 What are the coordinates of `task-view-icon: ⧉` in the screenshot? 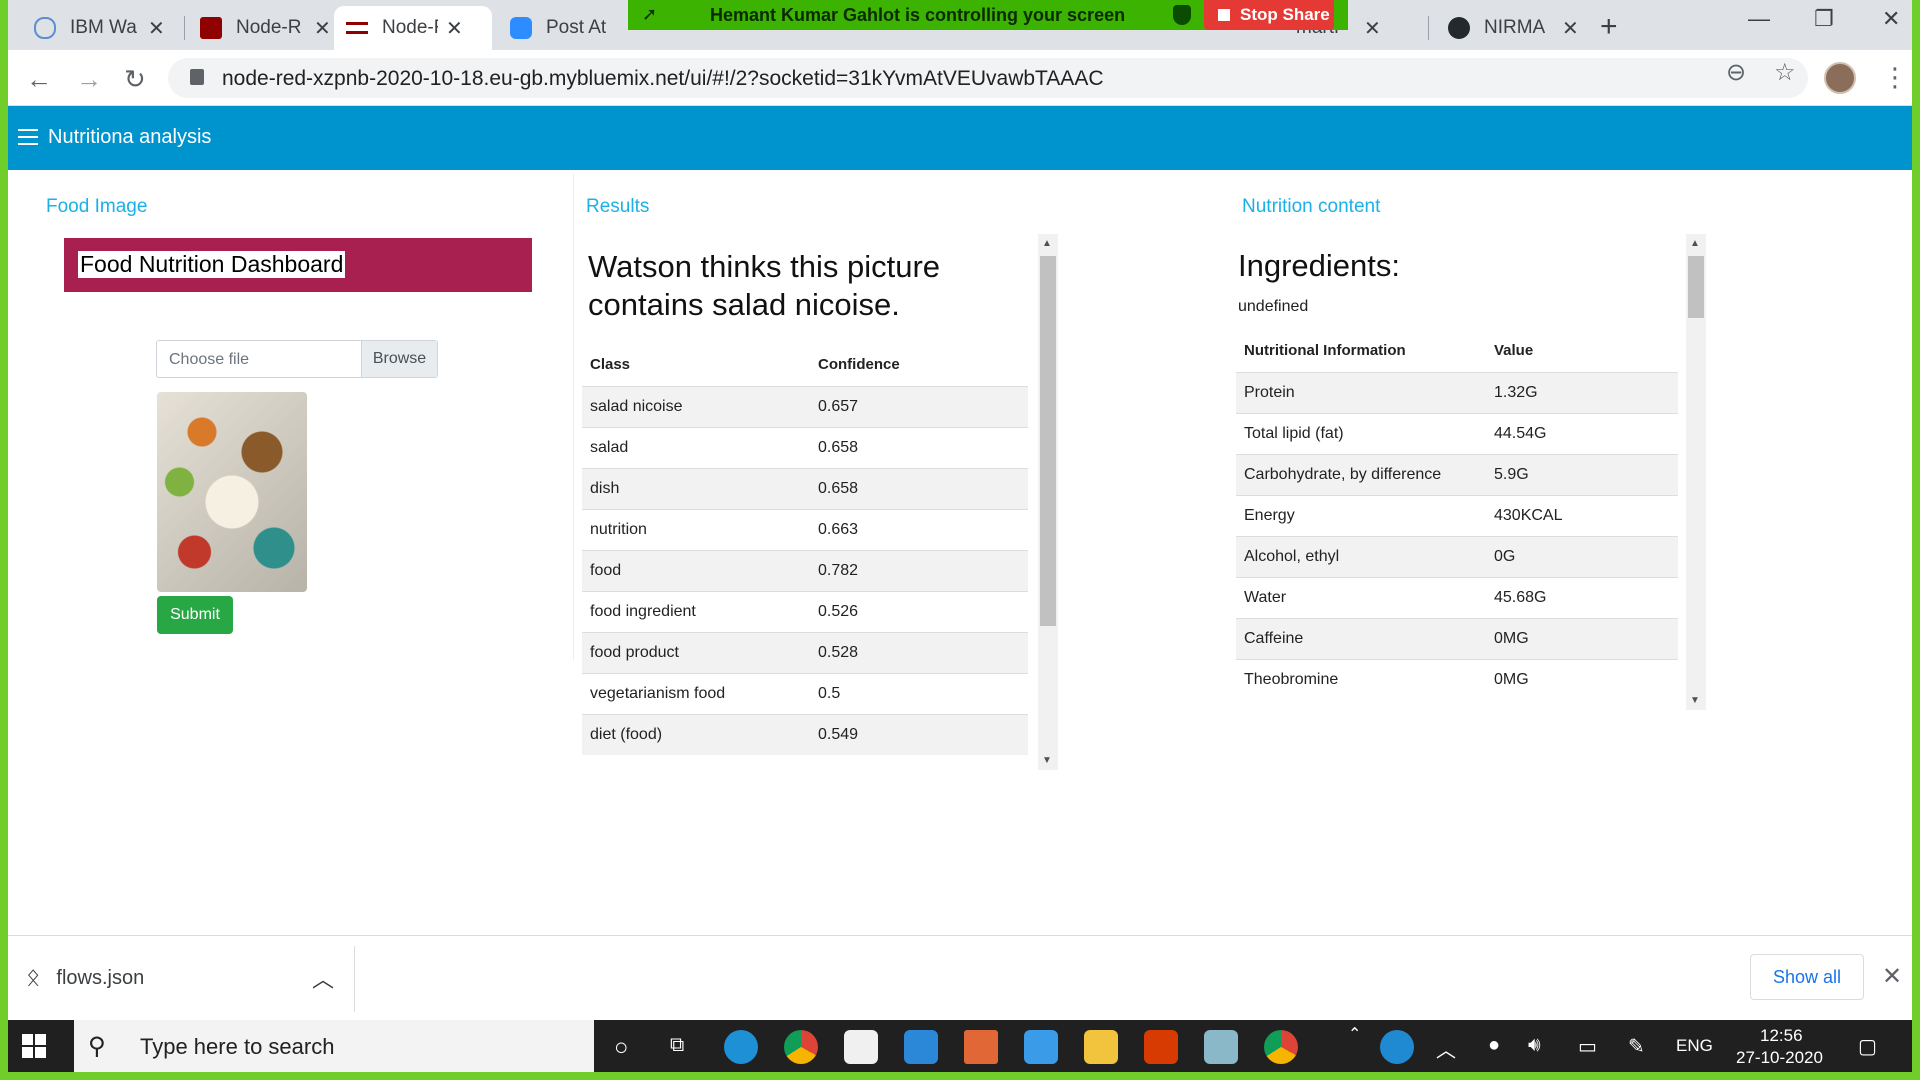 It's located at (677, 1045).